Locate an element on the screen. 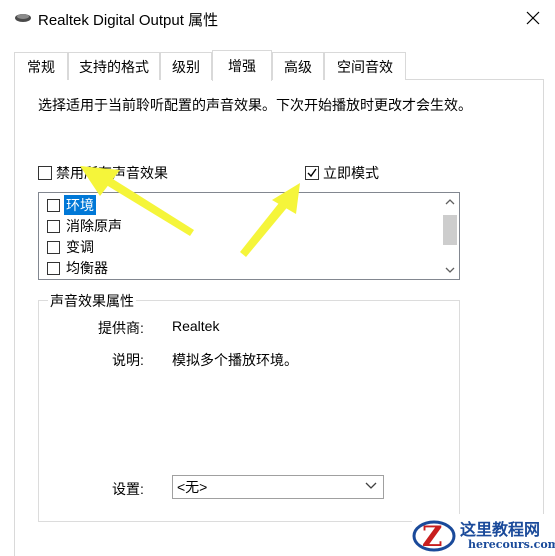 The width and height of the screenshot is (555, 556). tab-general: 常规 is located at coordinates (41, 66).